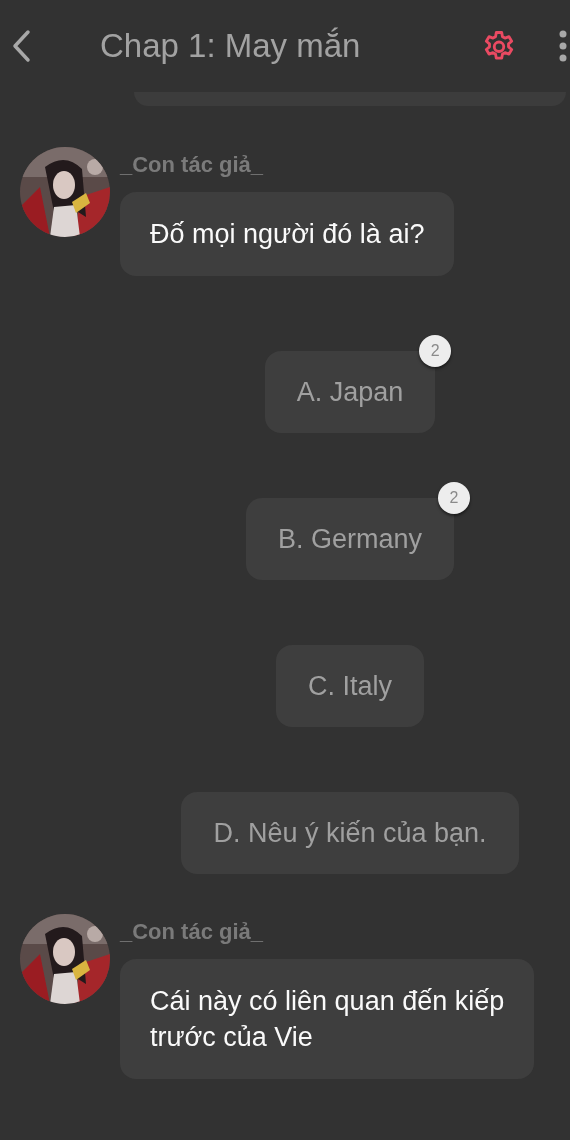  What do you see at coordinates (287, 234) in the screenshot?
I see `message-bubble: Đố mọi người đó là ai?` at bounding box center [287, 234].